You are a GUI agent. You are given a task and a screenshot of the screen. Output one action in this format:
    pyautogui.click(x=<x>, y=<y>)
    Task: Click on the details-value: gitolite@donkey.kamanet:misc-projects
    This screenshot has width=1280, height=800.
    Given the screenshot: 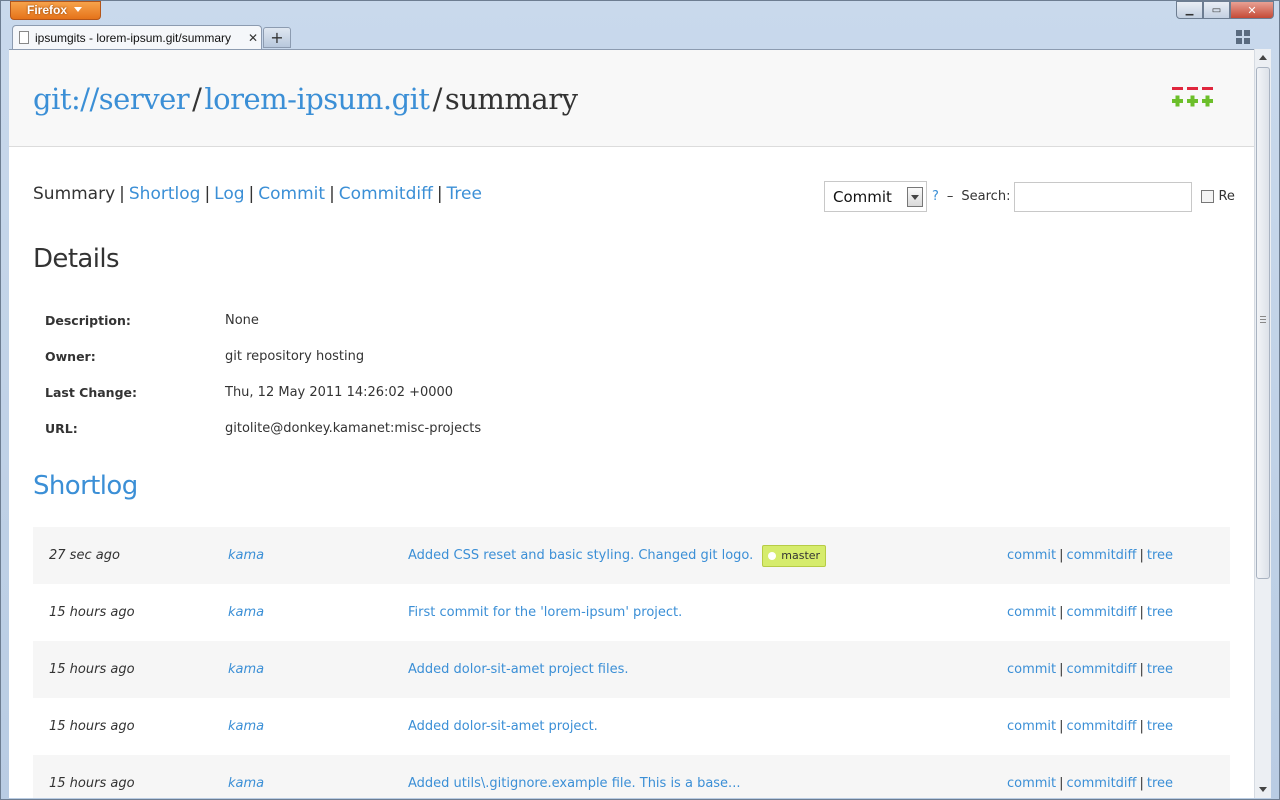 What is the action you would take?
    pyautogui.click(x=353, y=428)
    